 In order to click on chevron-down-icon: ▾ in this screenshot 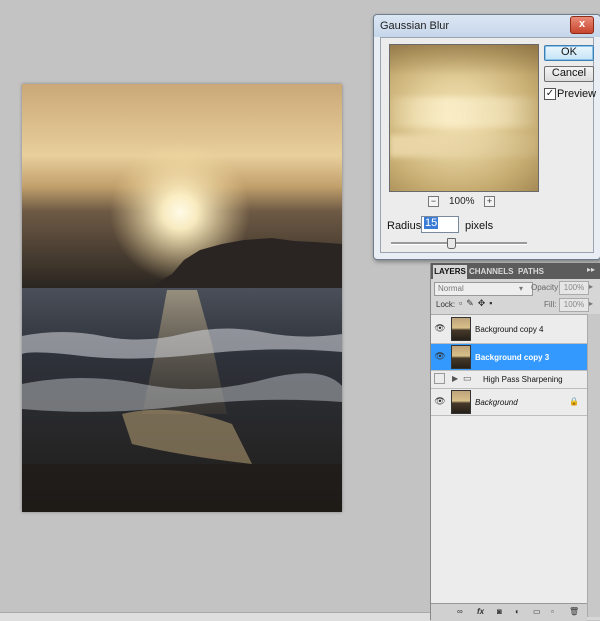, I will do `click(521, 288)`.